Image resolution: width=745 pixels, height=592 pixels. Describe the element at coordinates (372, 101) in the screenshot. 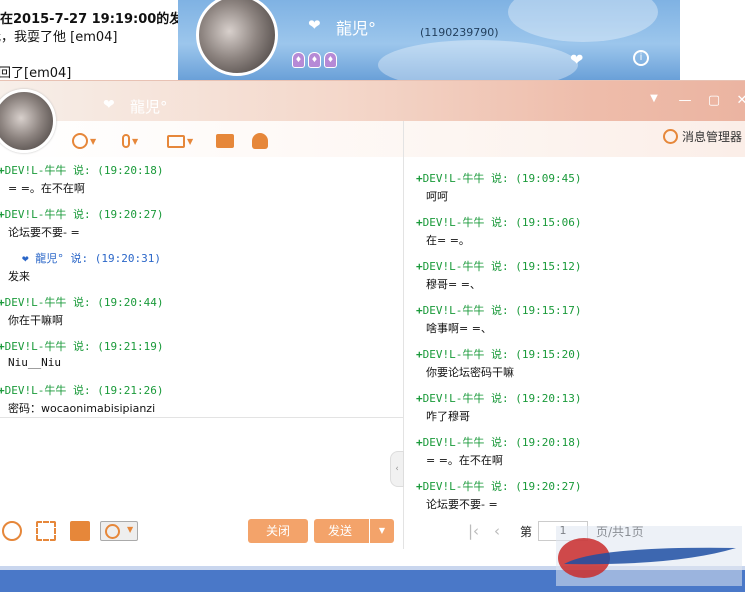

I see `title-bar: ❤ 龍児° ▼ — ▢ ✕` at that location.